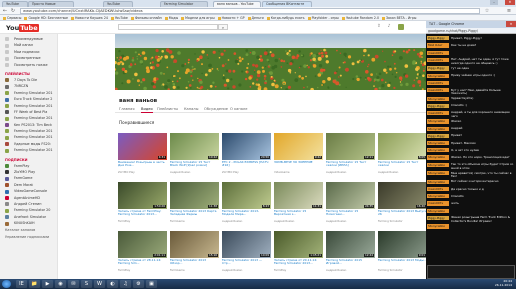 The height and width of the screenshot is (289, 516). I want to click on taskbar-app-icon: ♫, so click(125, 284).